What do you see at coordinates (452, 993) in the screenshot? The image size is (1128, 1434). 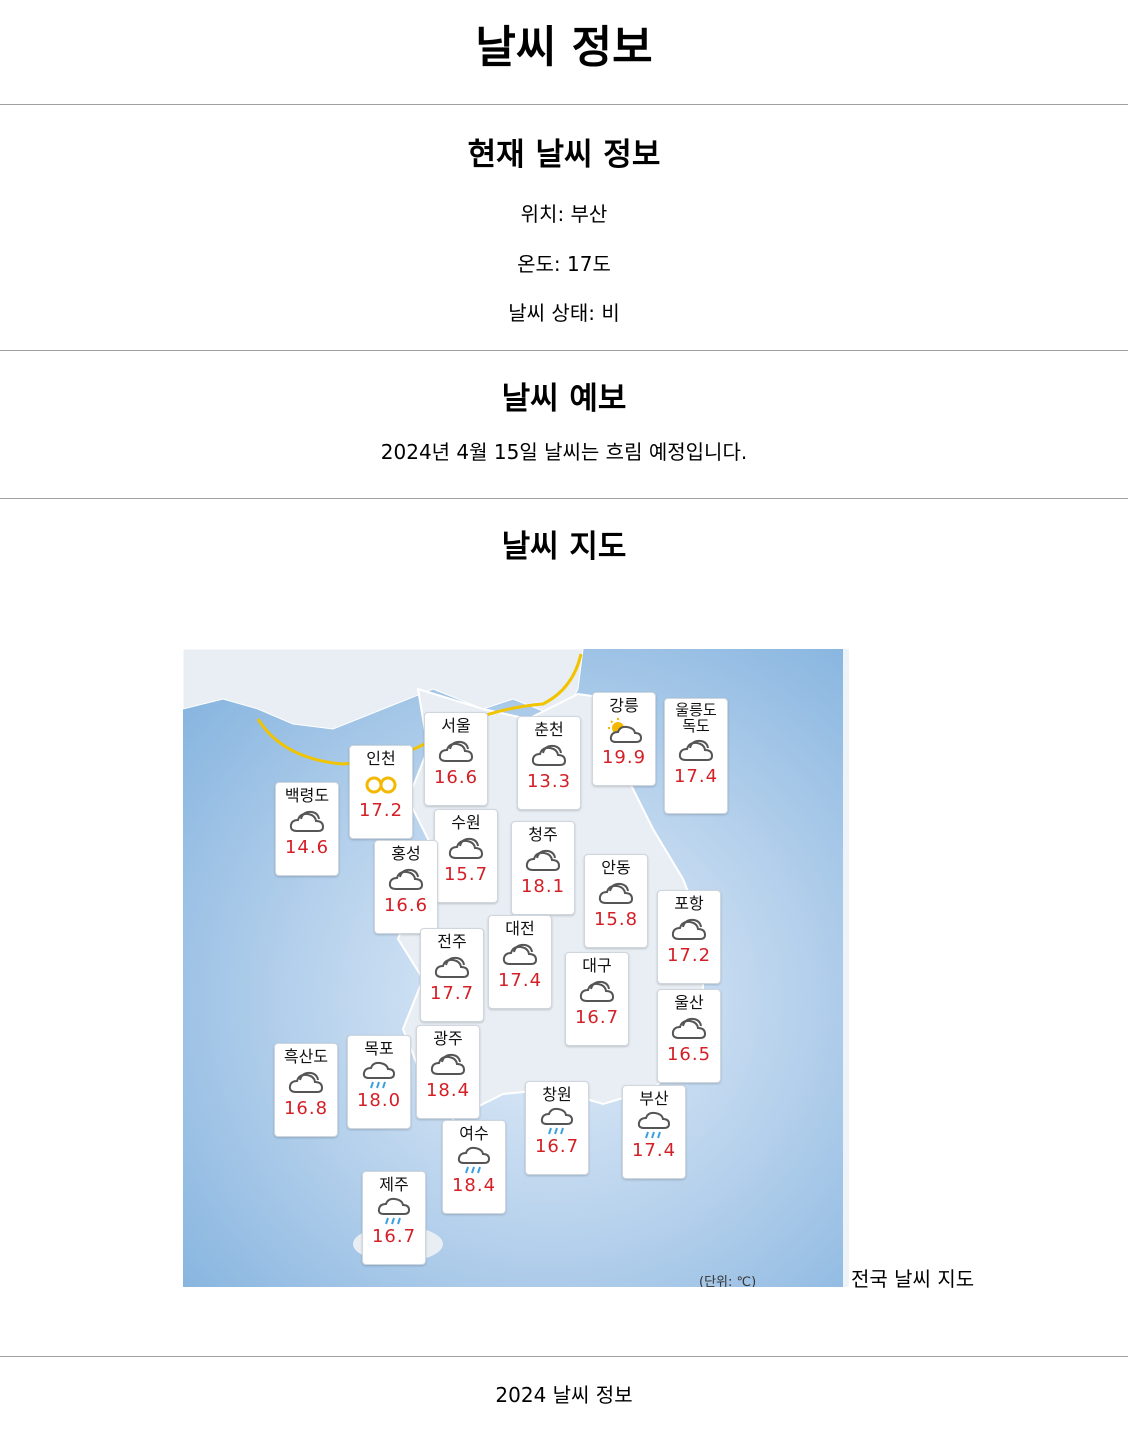 I see `city-temperature: 17.7` at bounding box center [452, 993].